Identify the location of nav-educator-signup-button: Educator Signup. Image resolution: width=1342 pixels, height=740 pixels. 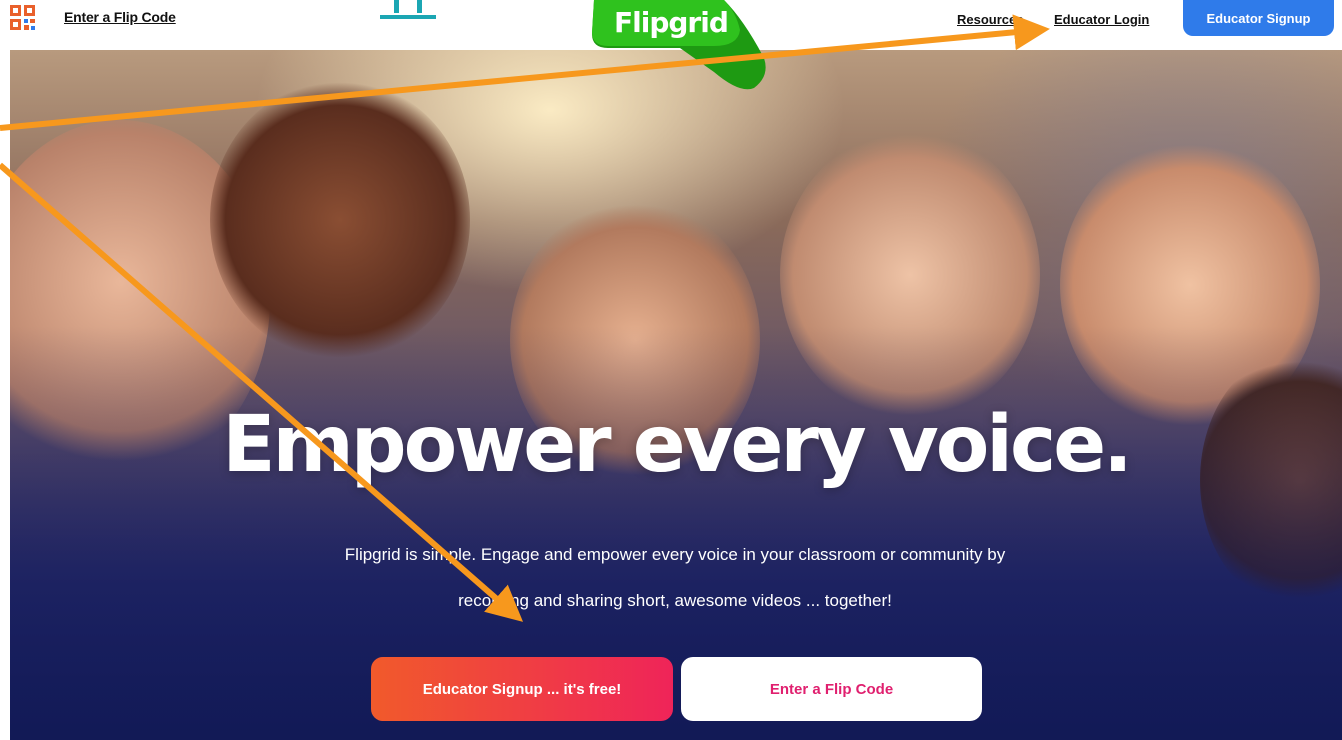
(1258, 18).